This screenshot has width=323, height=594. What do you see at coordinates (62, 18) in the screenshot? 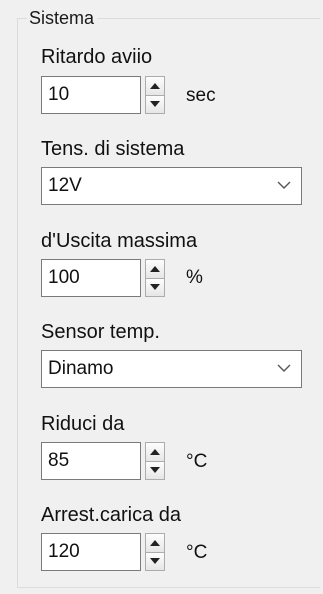
I see `group-title: Sistema` at bounding box center [62, 18].